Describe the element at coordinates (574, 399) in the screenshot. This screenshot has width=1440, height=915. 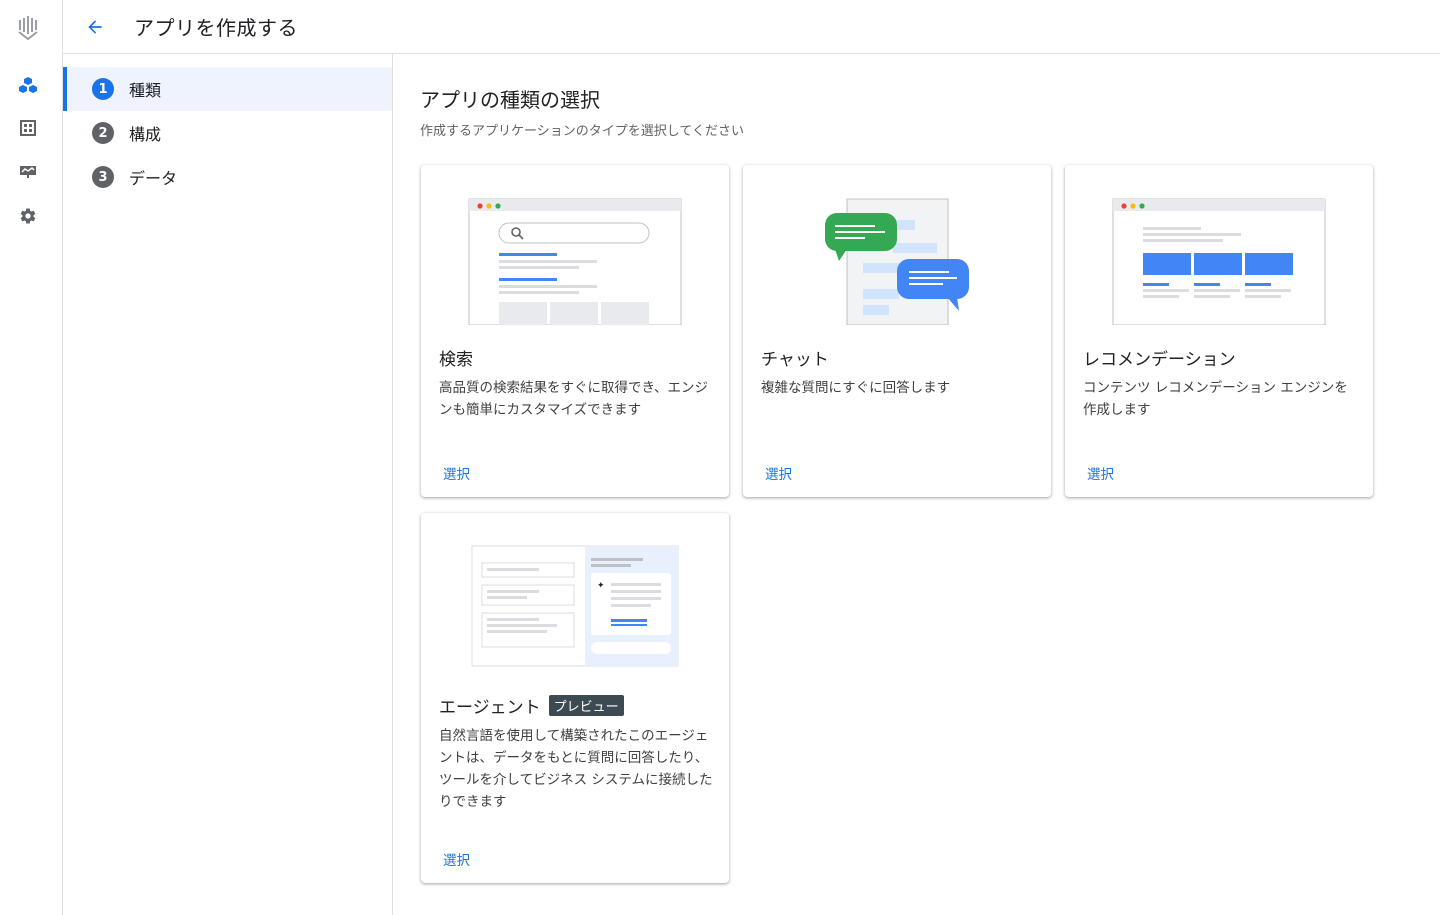
I see `card-description: 高品質の検索結果をすぐに取得でき、エンジンも簡単にカスタマイズできます` at that location.